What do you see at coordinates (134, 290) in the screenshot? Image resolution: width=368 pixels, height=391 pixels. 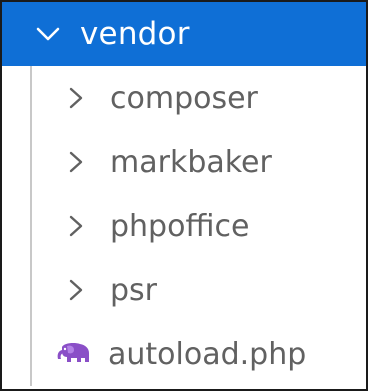 I see `folder-label: psr` at bounding box center [134, 290].